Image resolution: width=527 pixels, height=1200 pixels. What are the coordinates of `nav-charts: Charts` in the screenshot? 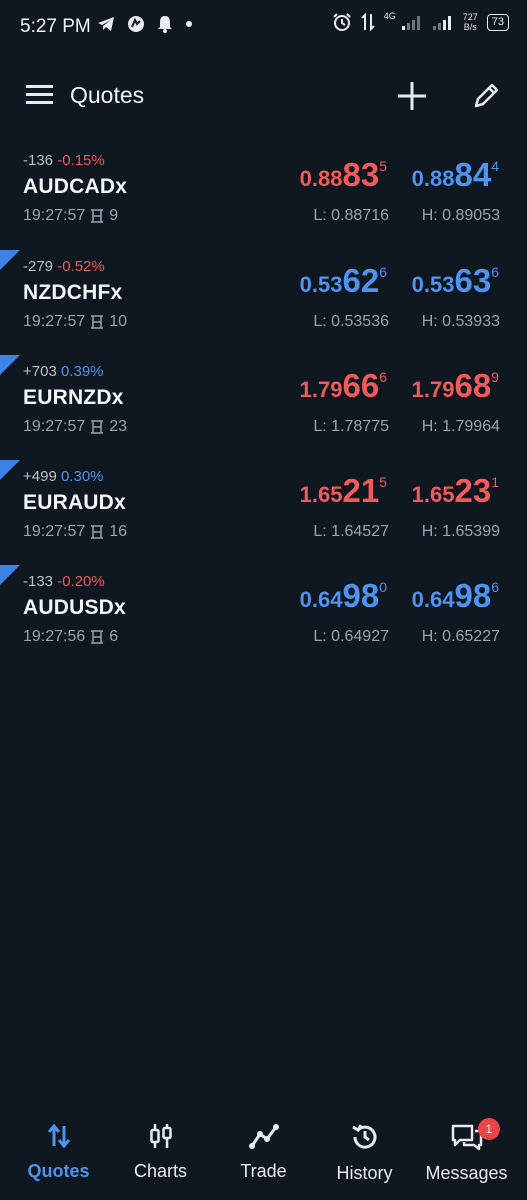 It's located at (160, 1152).